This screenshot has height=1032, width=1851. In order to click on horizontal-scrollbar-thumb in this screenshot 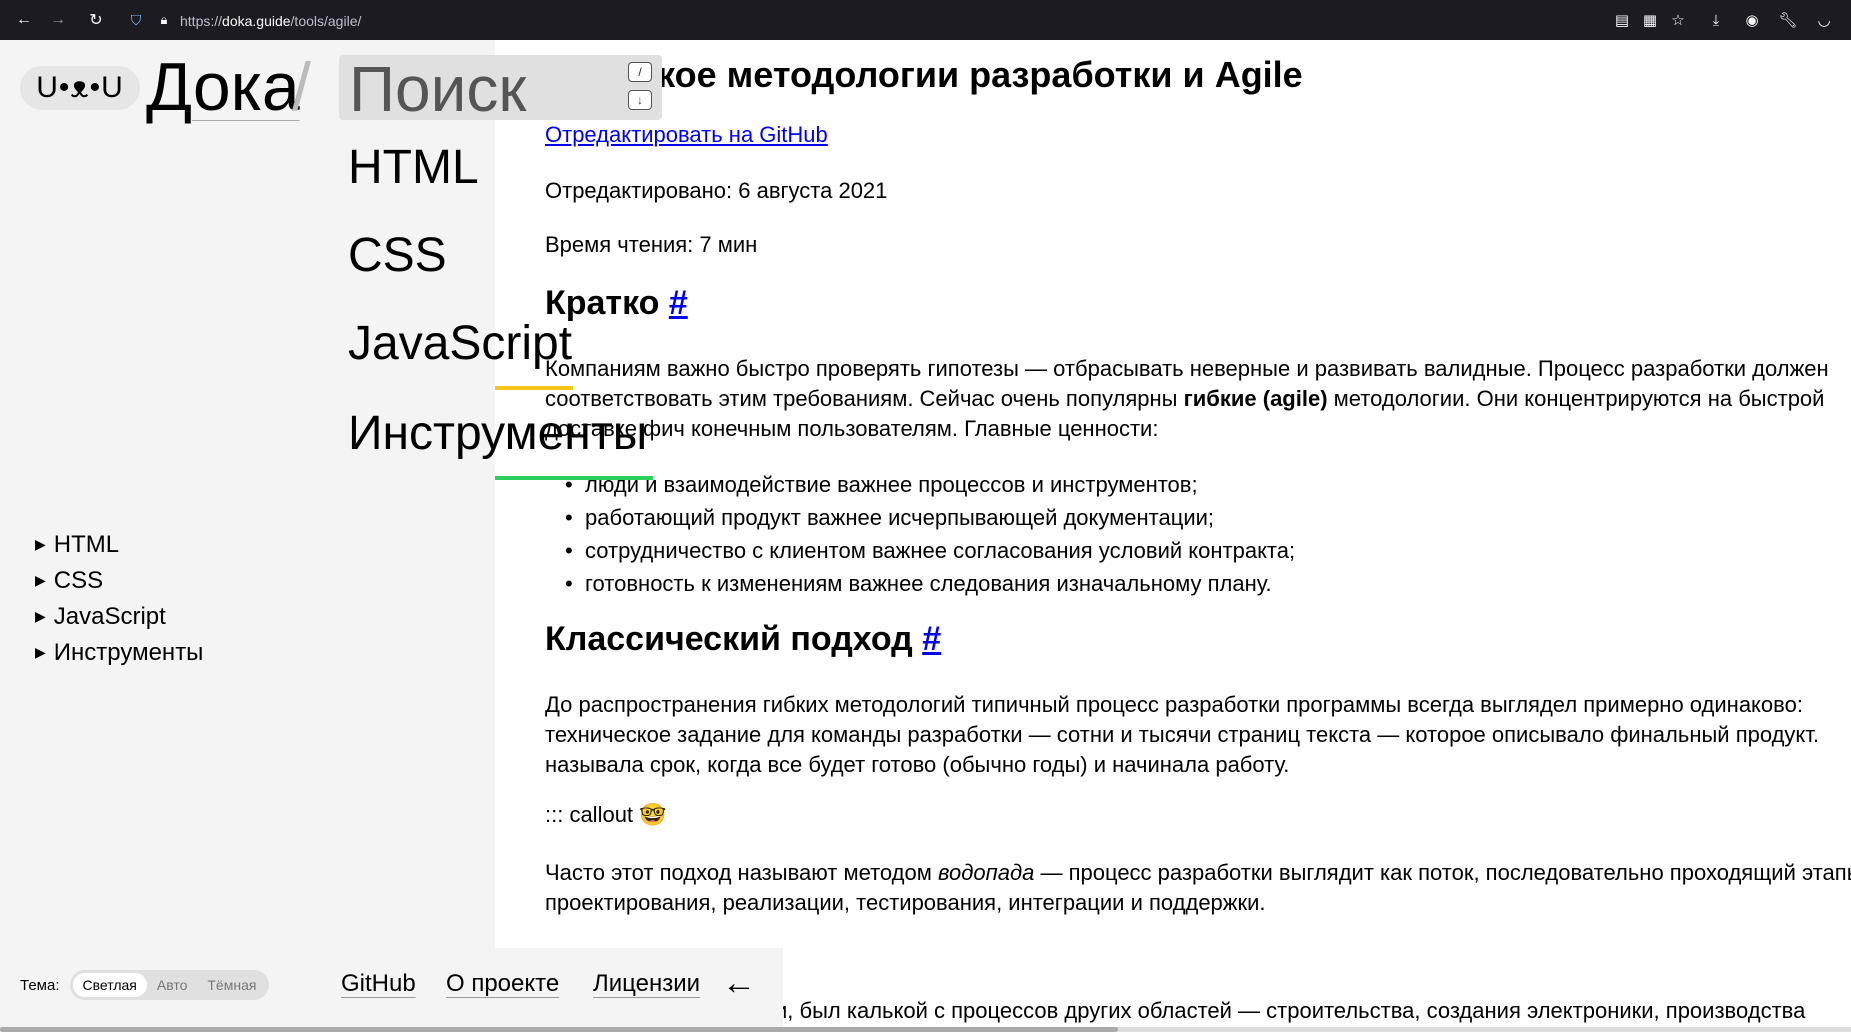, I will do `click(559, 1029)`.